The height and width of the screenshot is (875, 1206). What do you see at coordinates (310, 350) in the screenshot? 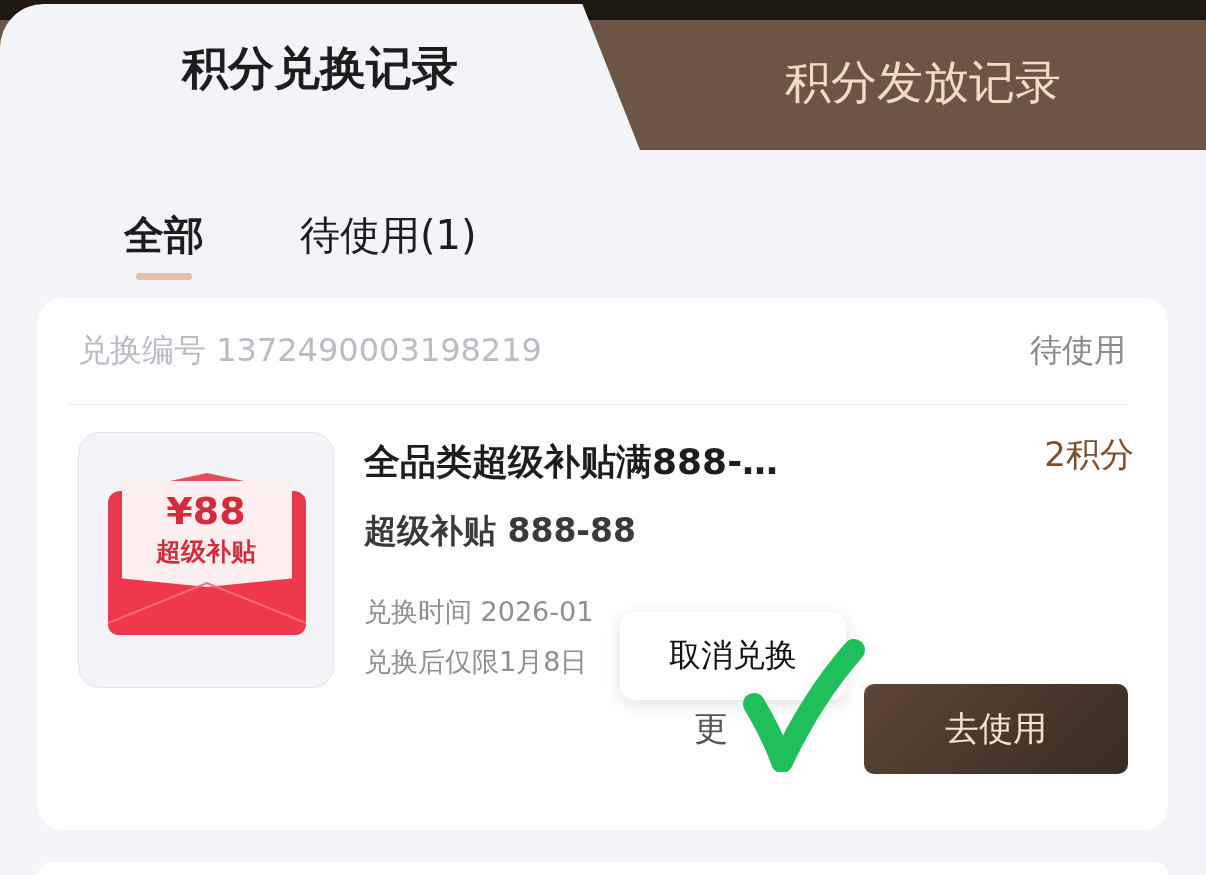
I see `exchange-number: 兑换编号 1372490003198219` at bounding box center [310, 350].